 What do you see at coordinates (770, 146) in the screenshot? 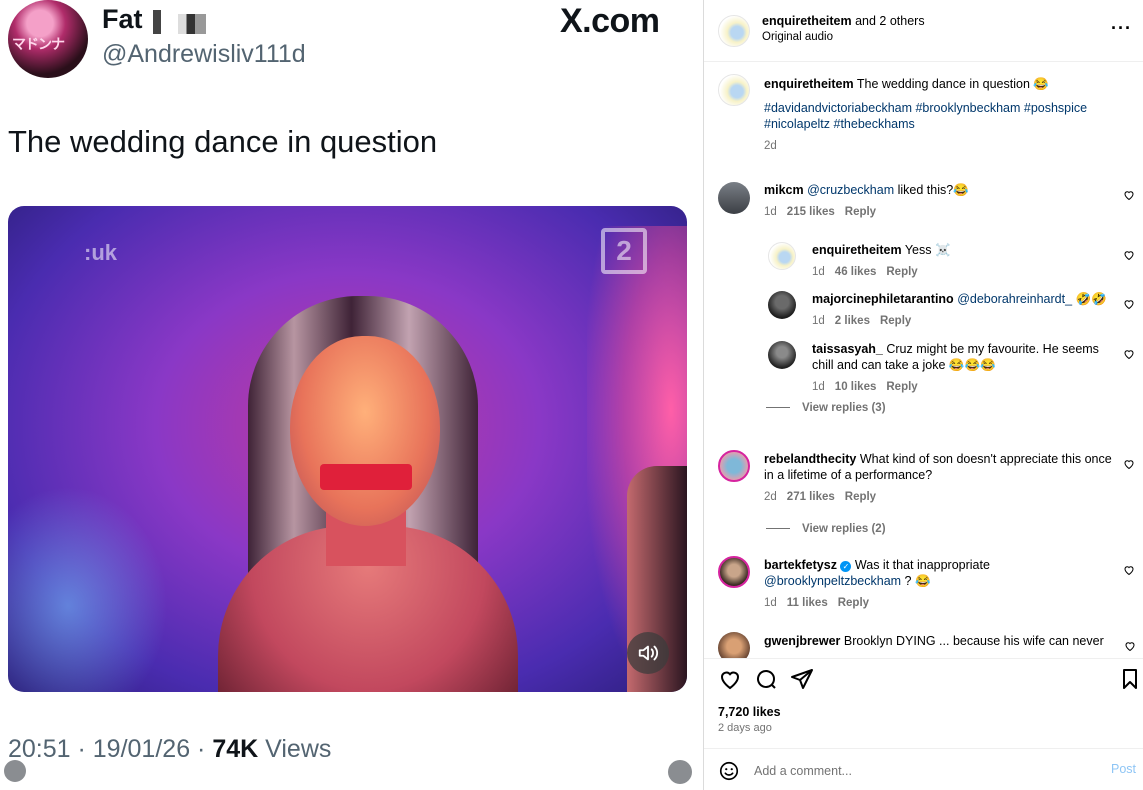
I see `caption-time: 2d` at bounding box center [770, 146].